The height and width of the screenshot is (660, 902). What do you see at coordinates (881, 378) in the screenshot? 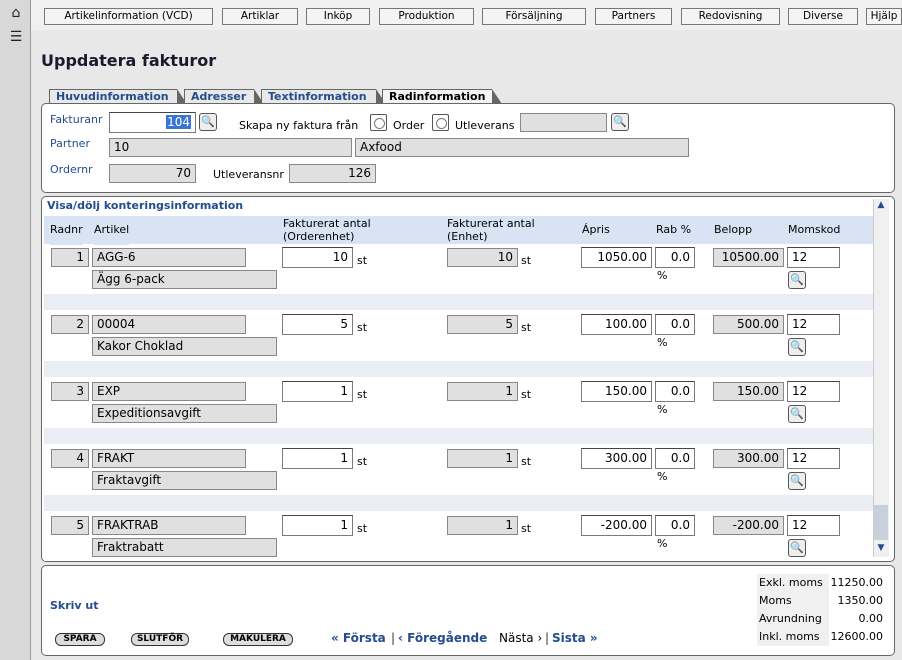
I see `grid-scrollbar` at bounding box center [881, 378].